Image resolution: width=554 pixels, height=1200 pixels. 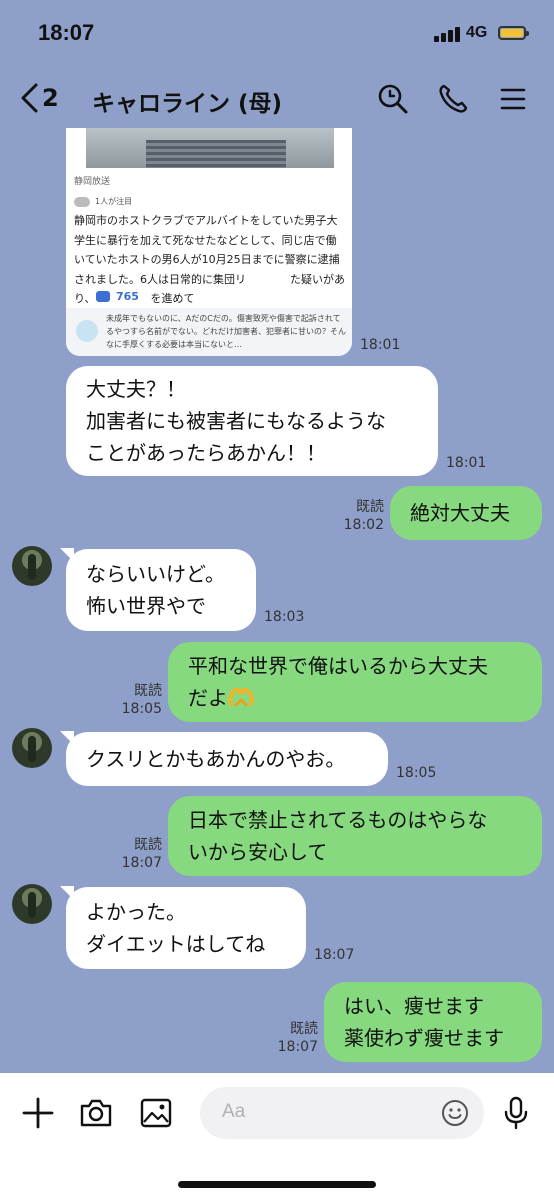 I want to click on unread-count: 2, so click(x=50, y=98).